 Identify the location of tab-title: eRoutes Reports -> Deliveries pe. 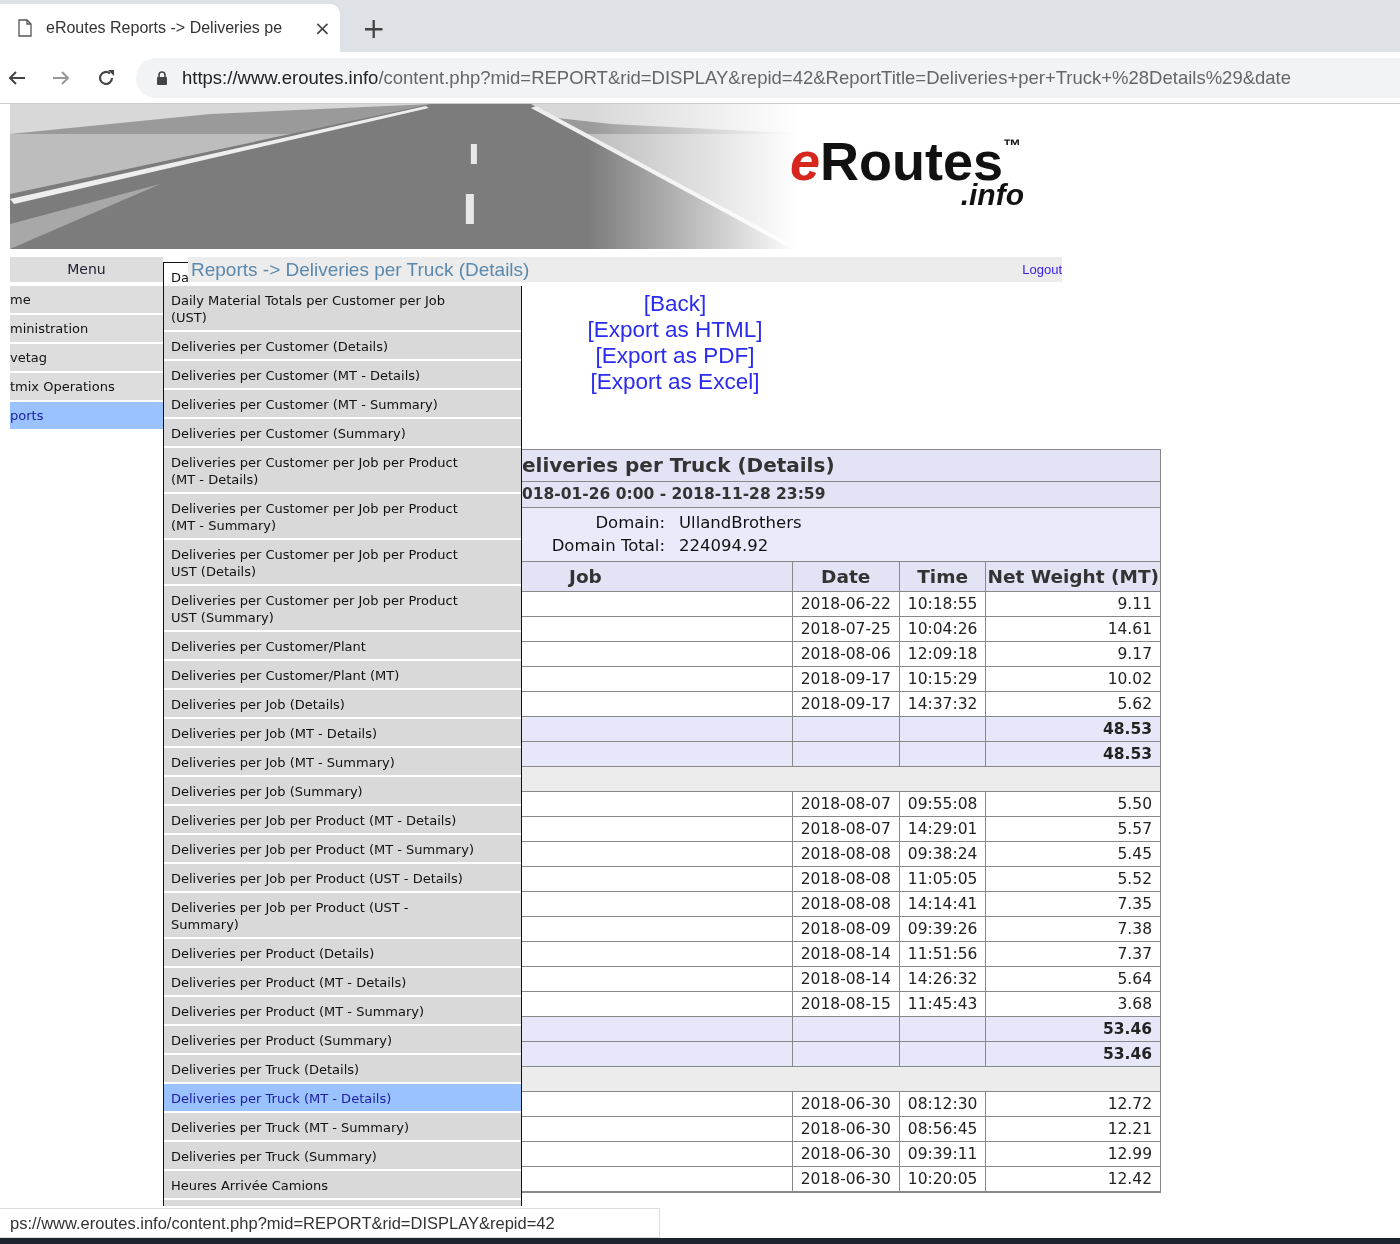
(171, 28).